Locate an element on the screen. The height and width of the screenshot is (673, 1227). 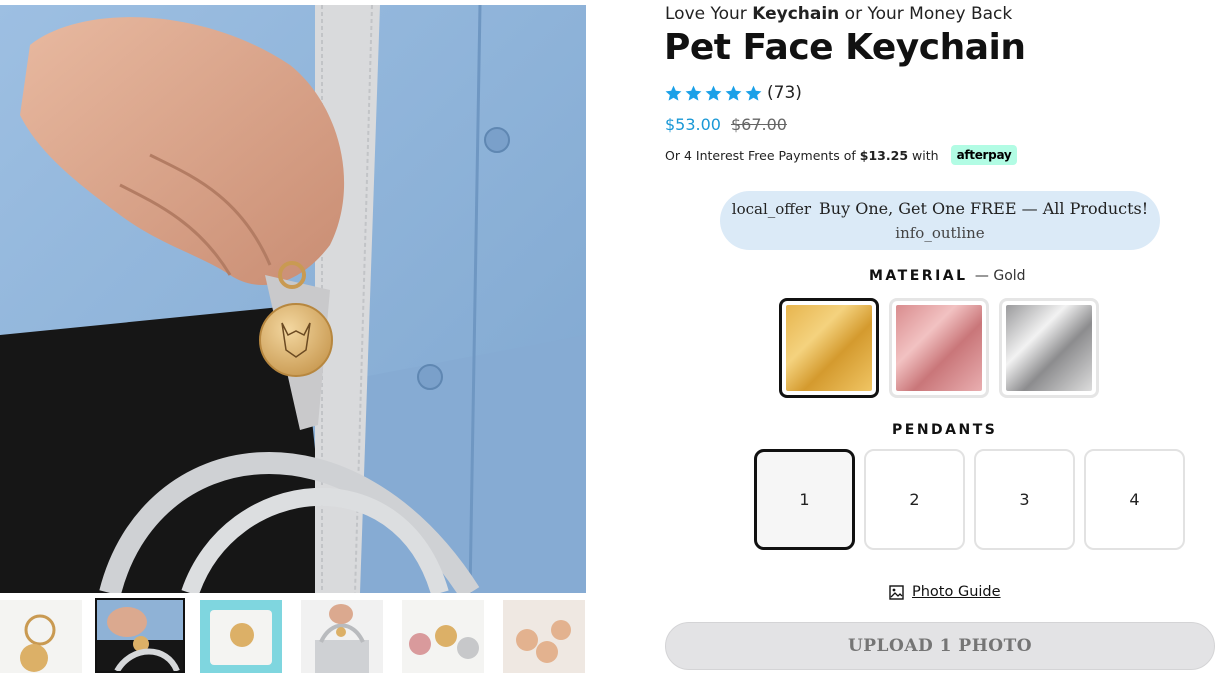
material-selected: — Gold is located at coordinates (1000, 276).